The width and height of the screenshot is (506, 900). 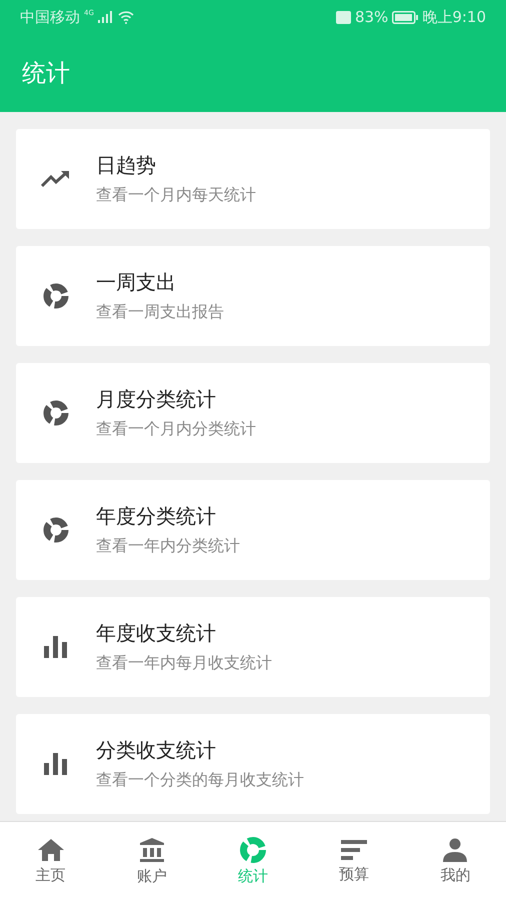 What do you see at coordinates (156, 633) in the screenshot?
I see `card-title: 年度收支统计` at bounding box center [156, 633].